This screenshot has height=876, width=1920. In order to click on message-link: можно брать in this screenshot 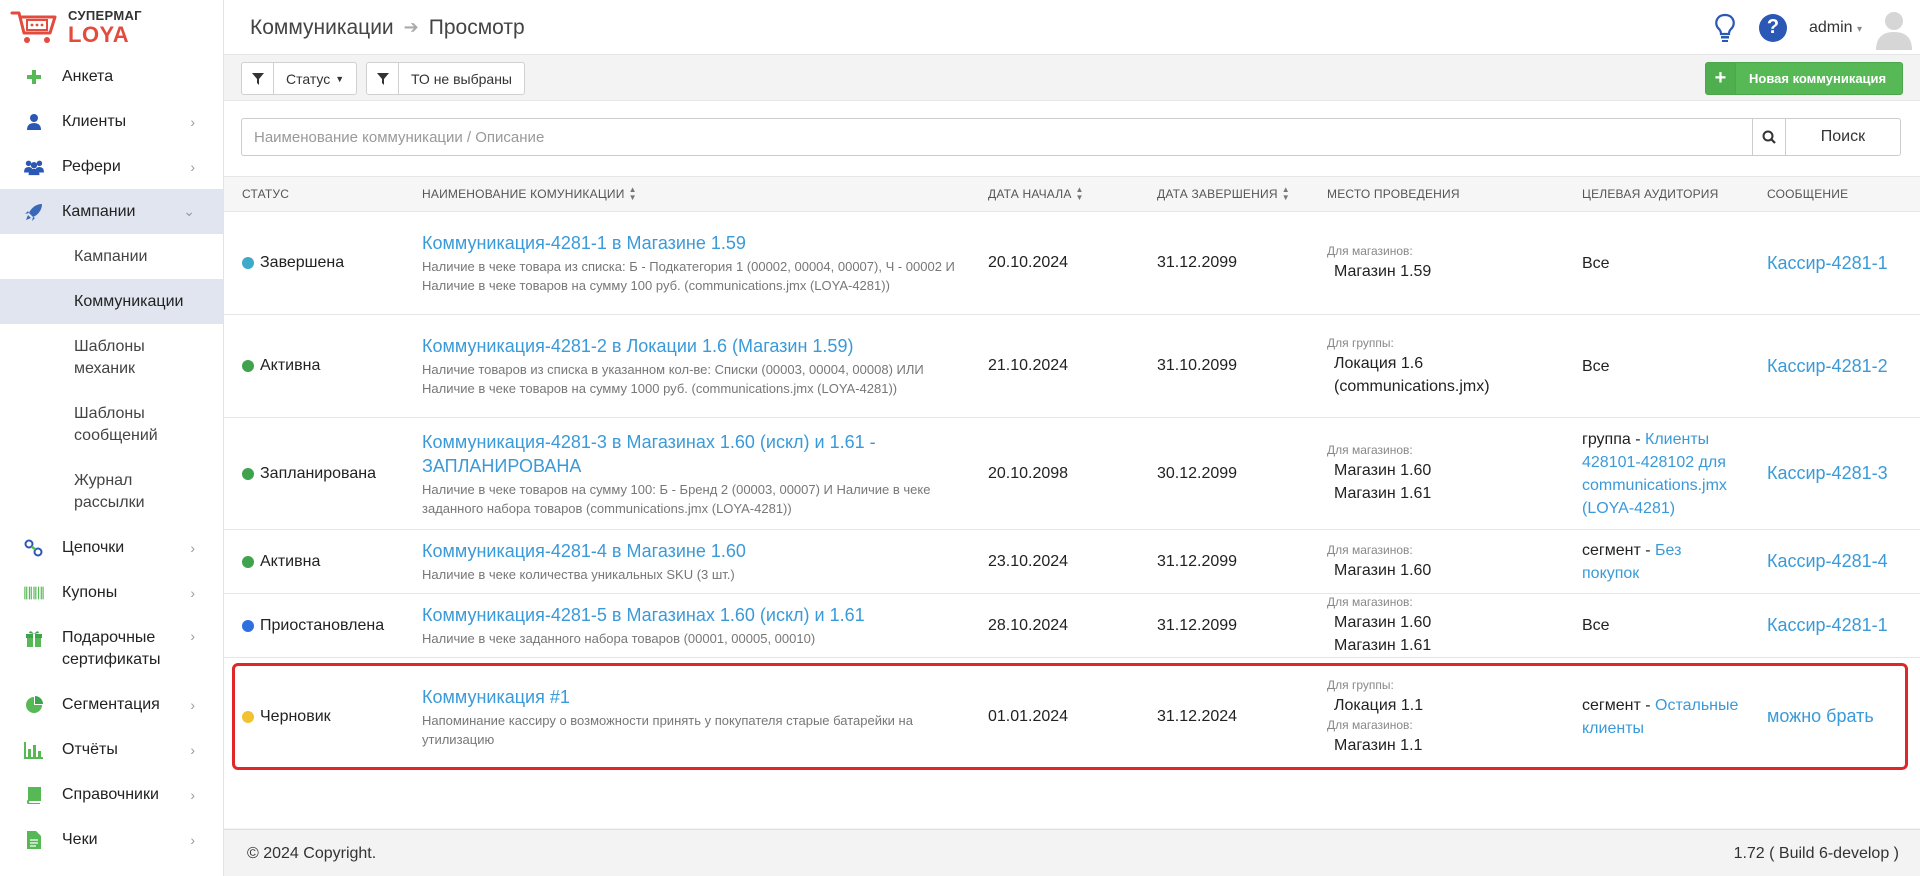, I will do `click(1820, 716)`.